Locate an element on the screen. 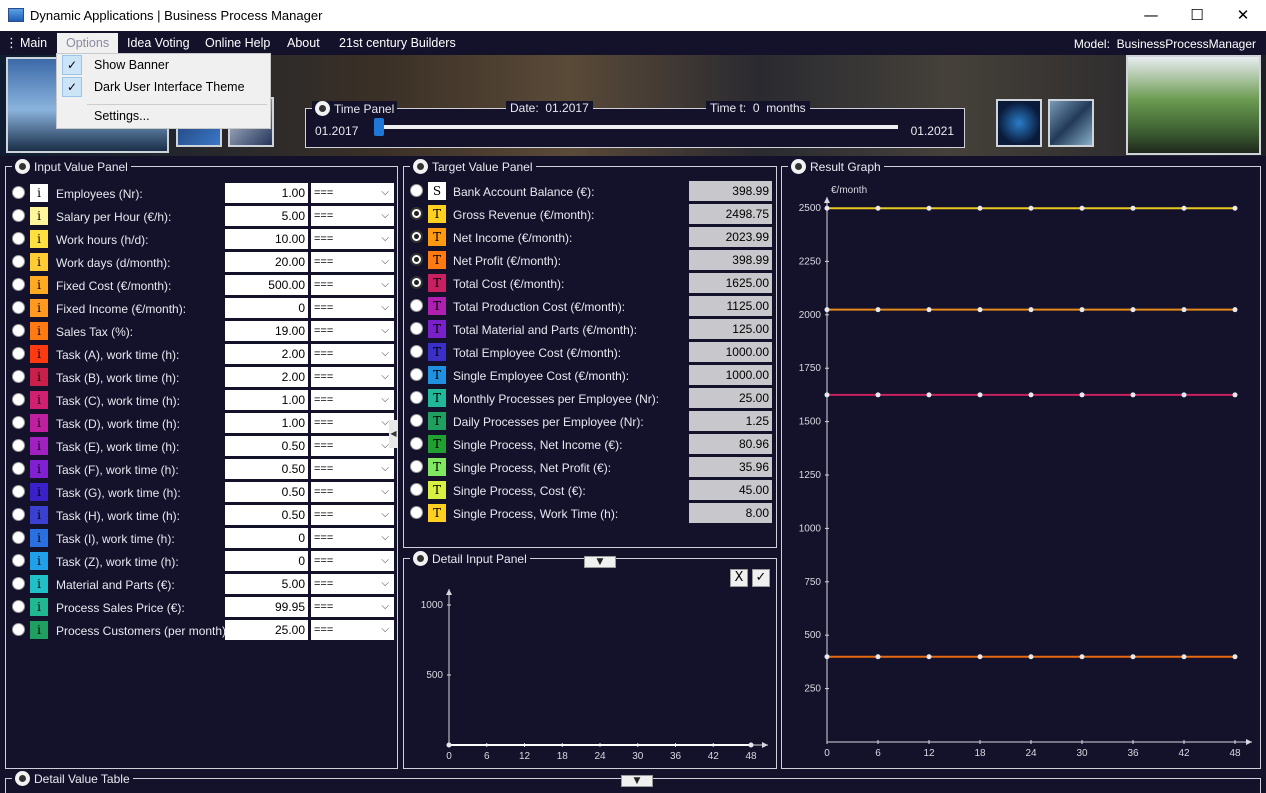 The height and width of the screenshot is (793, 1266). banner-image-collage is located at coordinates (1071, 123).